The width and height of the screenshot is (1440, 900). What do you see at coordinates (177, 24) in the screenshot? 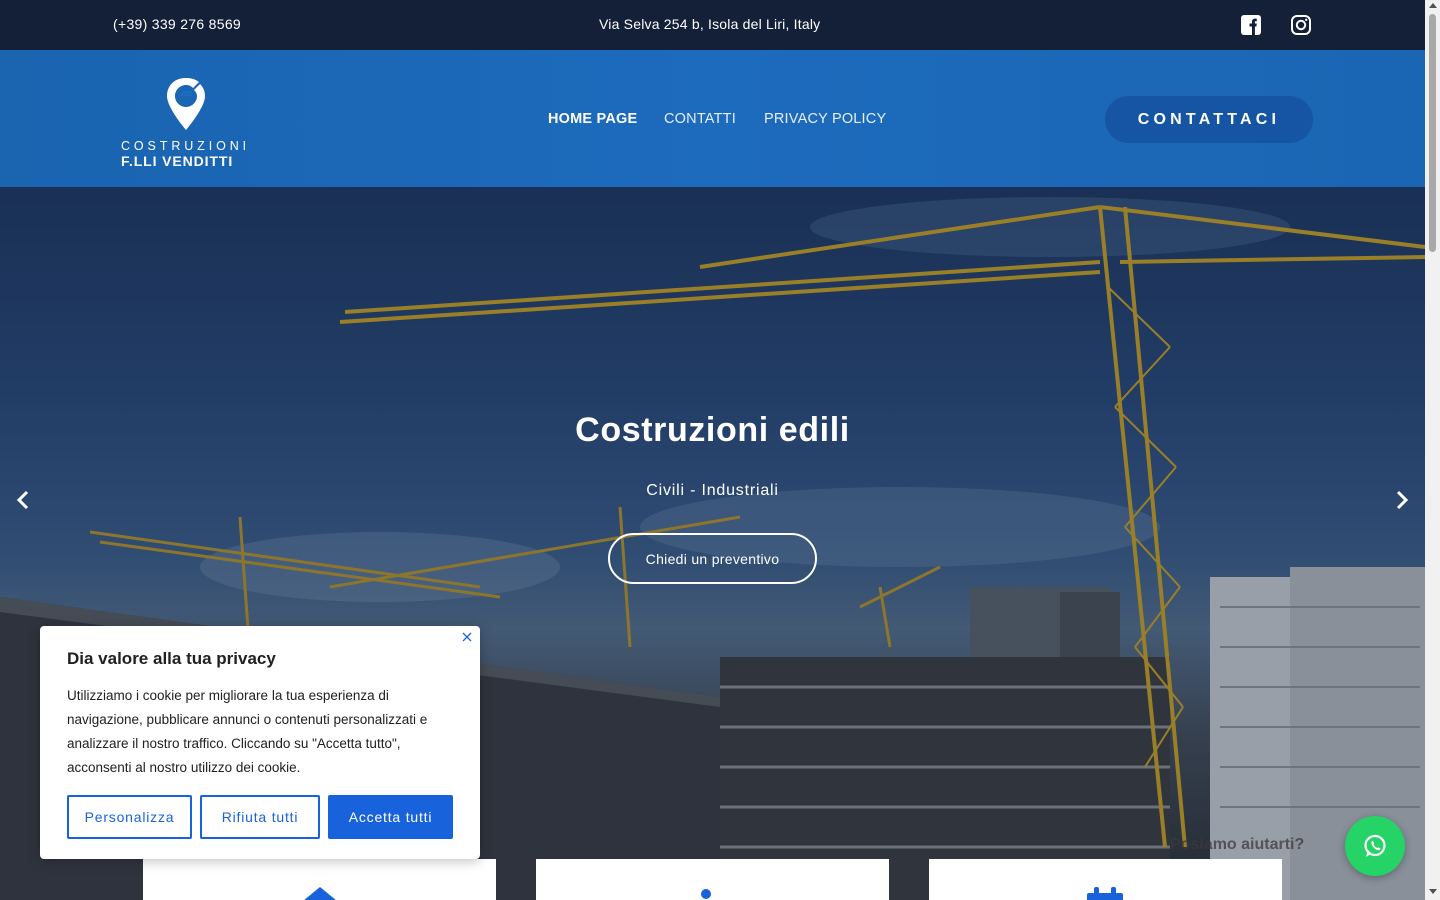
I see `phone-number: (+39) 339 276 8569` at bounding box center [177, 24].